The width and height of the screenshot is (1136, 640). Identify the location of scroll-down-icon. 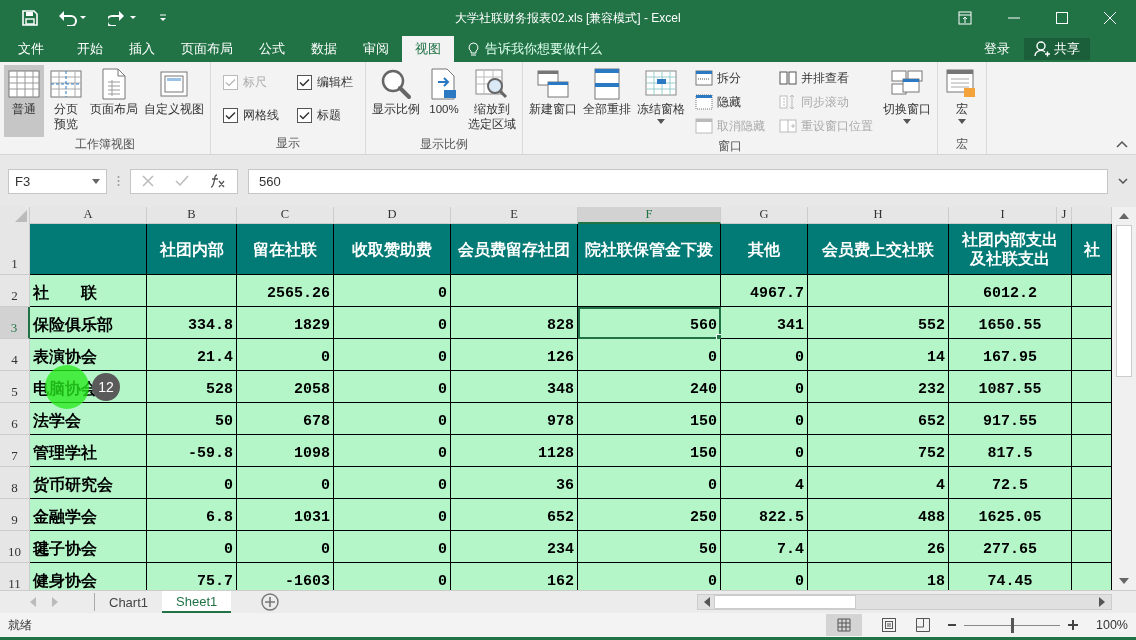
(1124, 581).